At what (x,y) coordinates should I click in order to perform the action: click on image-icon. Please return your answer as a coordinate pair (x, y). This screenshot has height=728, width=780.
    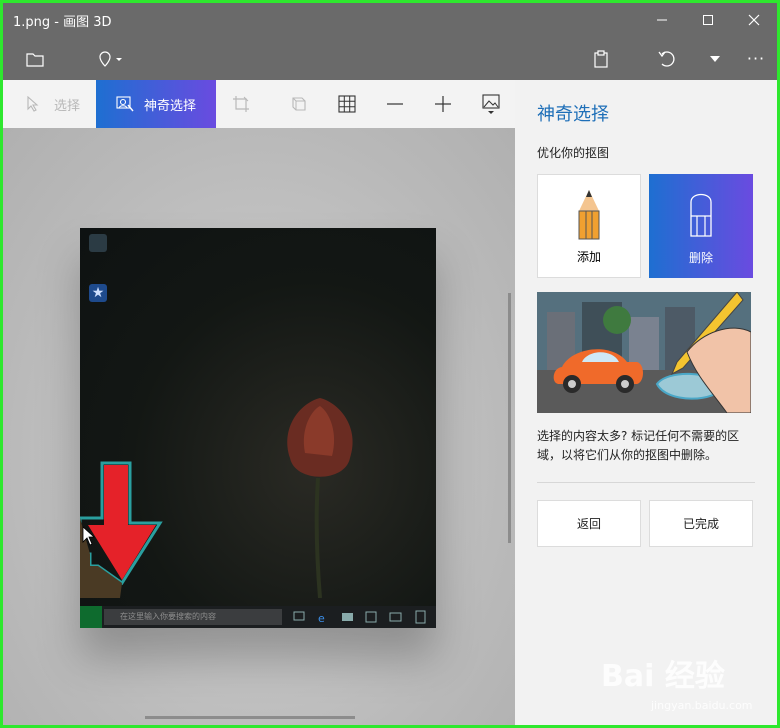
    Looking at the image, I should click on (491, 104).